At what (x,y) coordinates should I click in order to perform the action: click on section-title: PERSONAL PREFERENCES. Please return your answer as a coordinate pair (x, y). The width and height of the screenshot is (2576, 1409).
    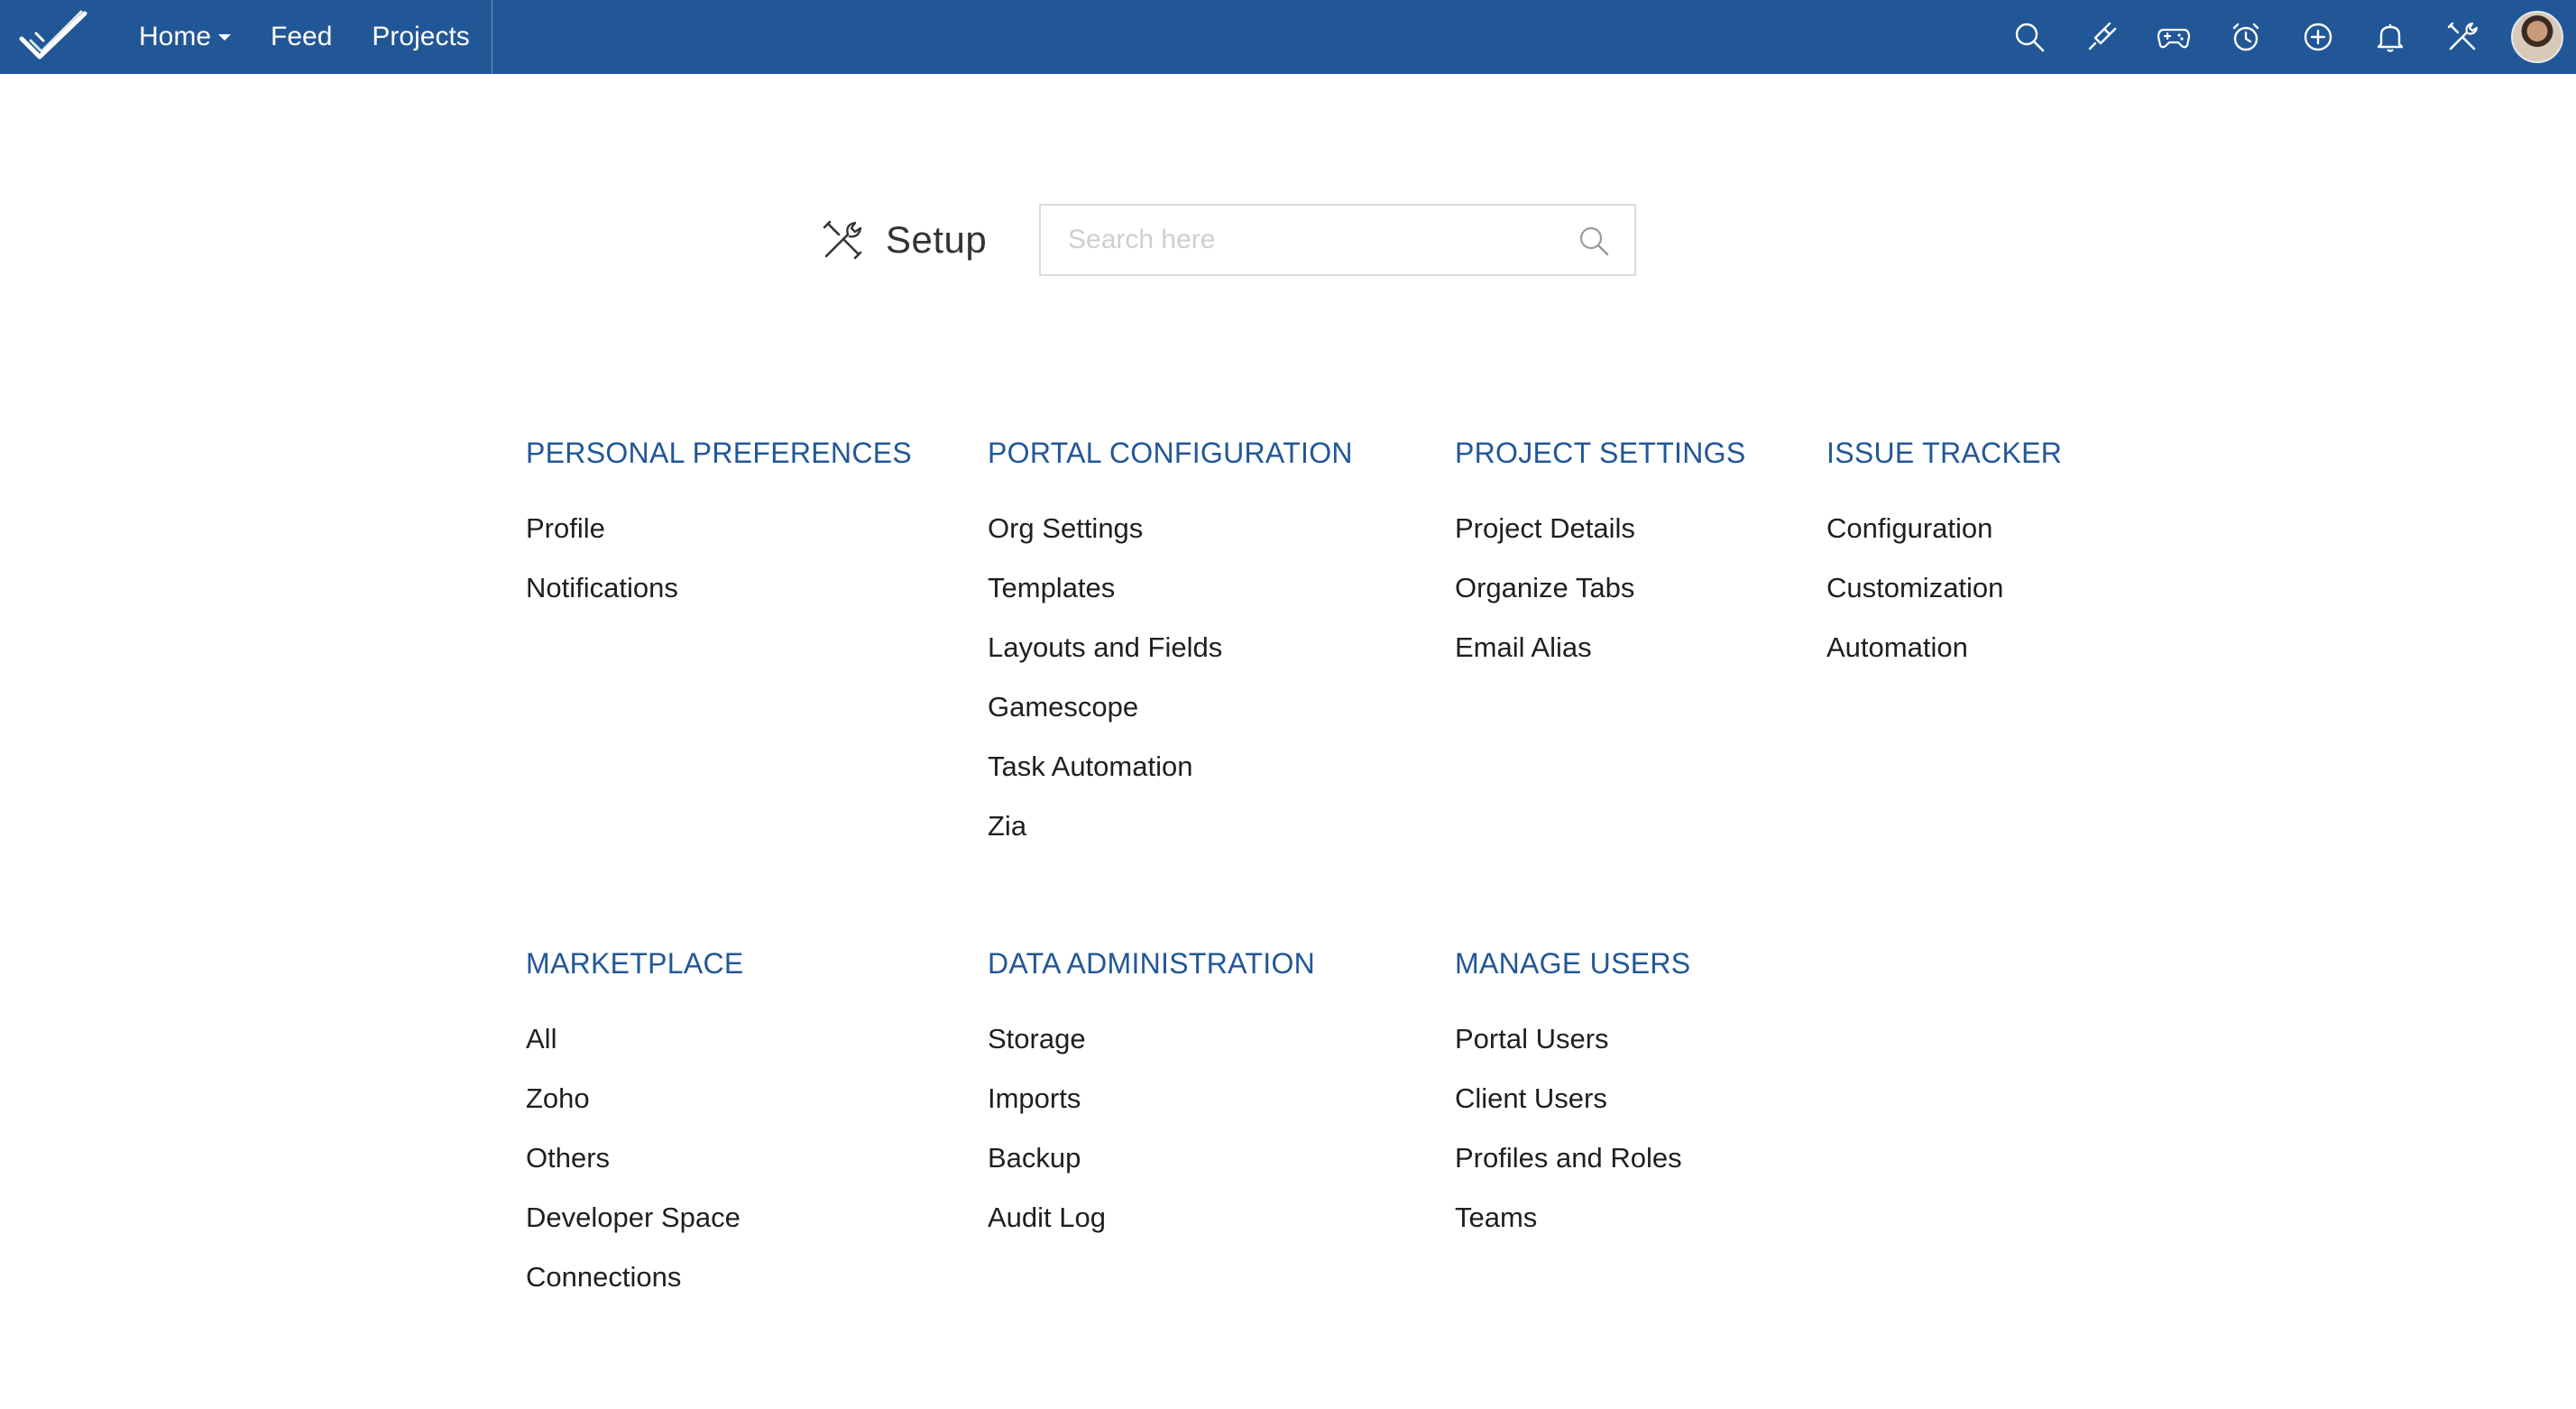
    Looking at the image, I should click on (720, 453).